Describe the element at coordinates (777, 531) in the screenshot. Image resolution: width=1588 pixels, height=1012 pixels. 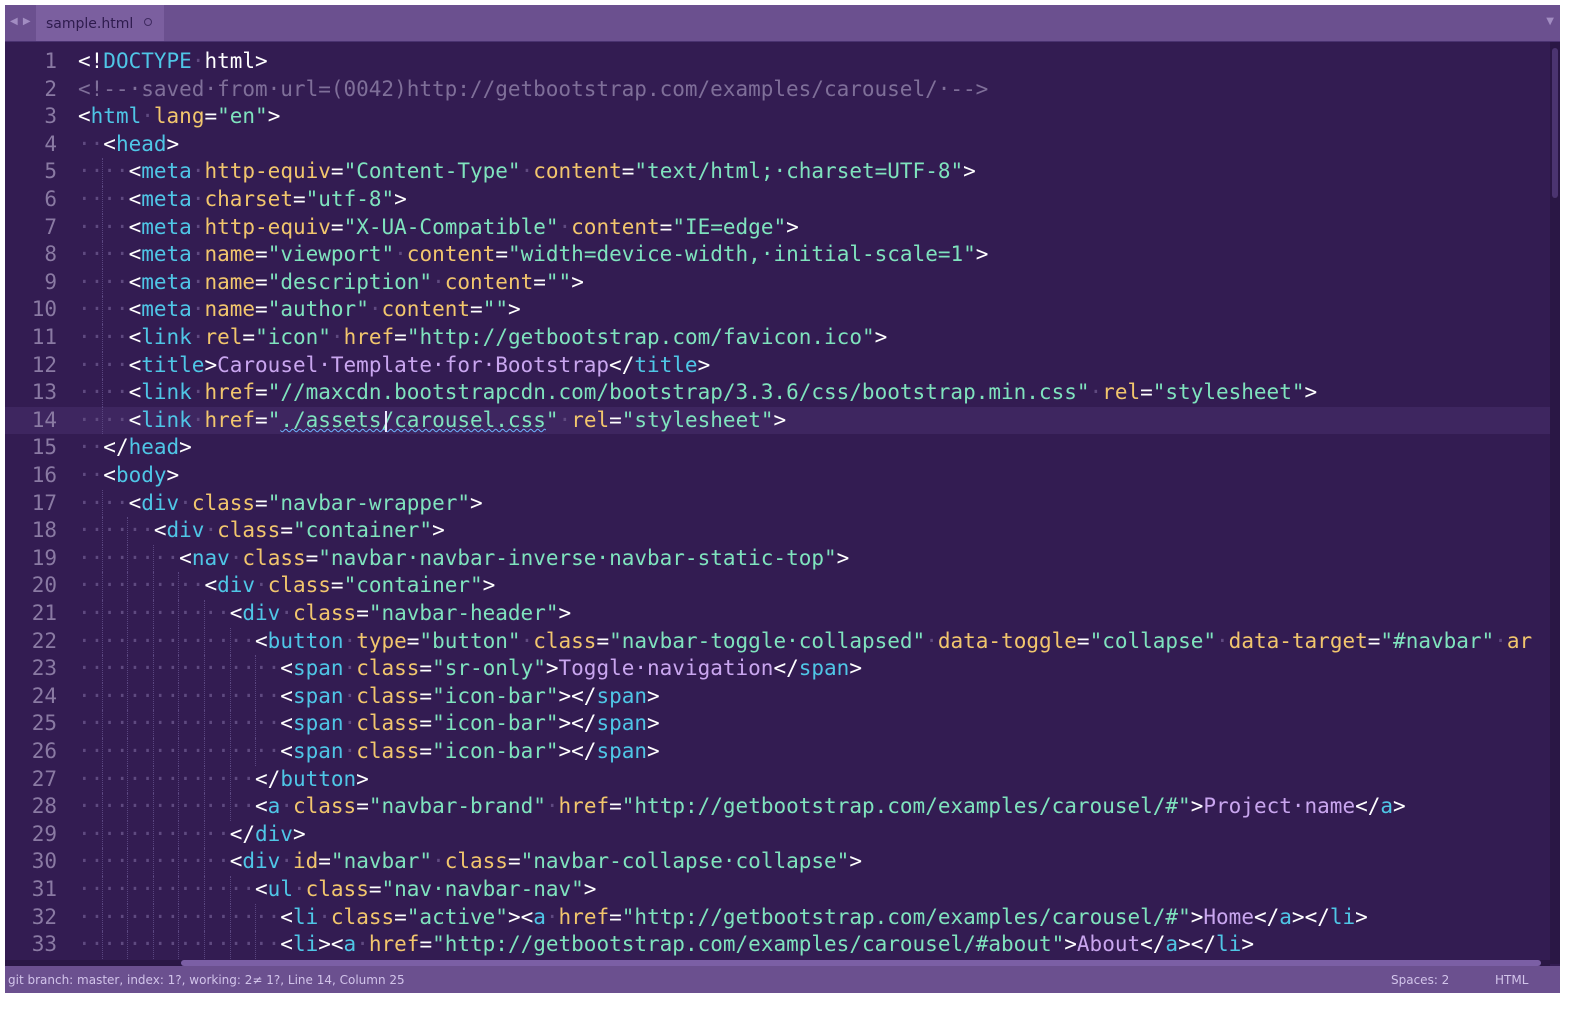
I see `code-line: 18 ······<div·class="container">` at that location.